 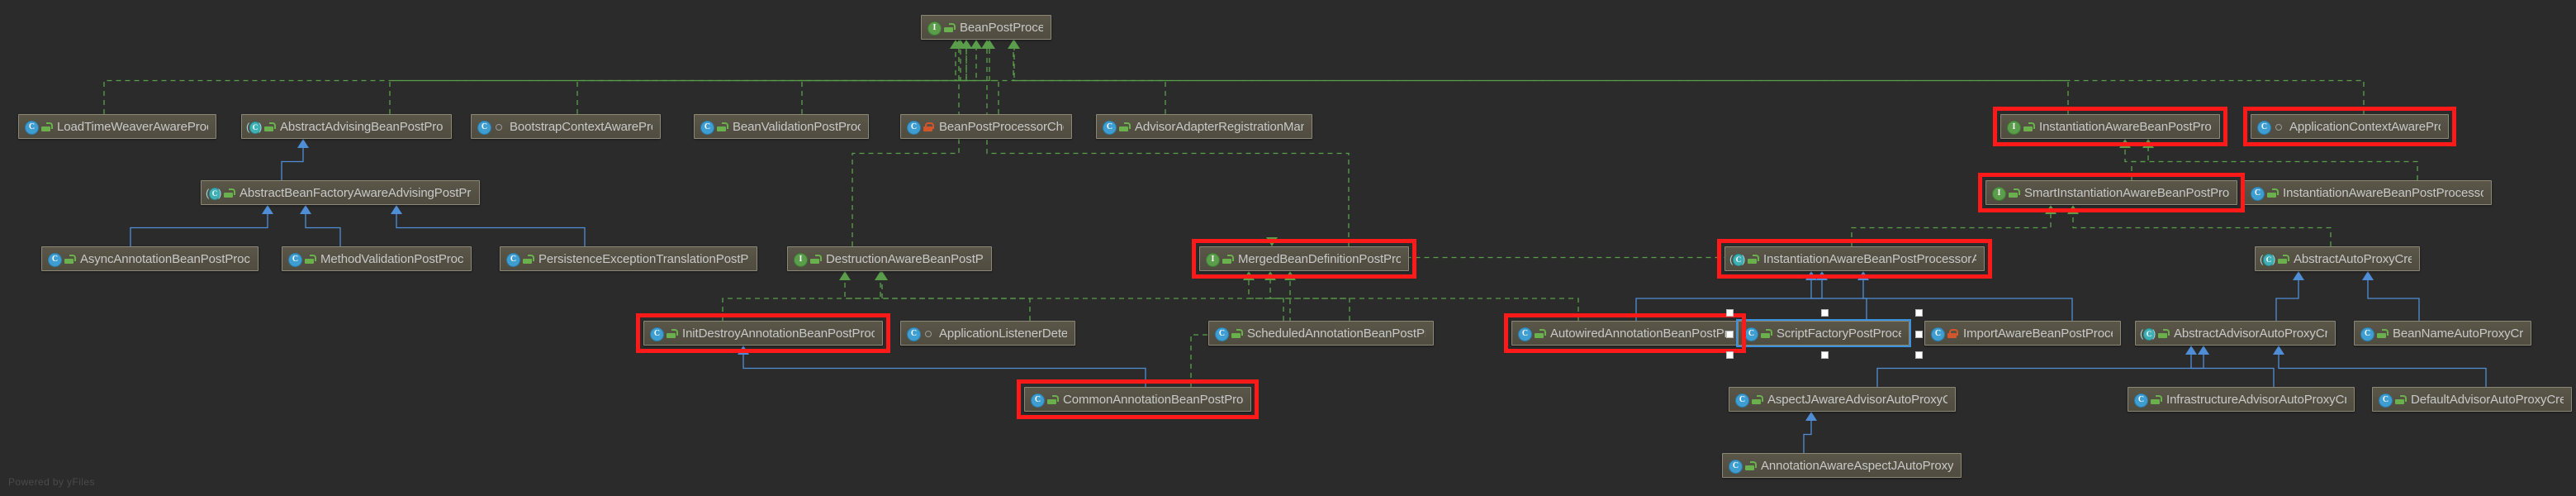 I want to click on uml-class-node: C LoadTimeWeaverAwareProcessor, so click(x=117, y=126).